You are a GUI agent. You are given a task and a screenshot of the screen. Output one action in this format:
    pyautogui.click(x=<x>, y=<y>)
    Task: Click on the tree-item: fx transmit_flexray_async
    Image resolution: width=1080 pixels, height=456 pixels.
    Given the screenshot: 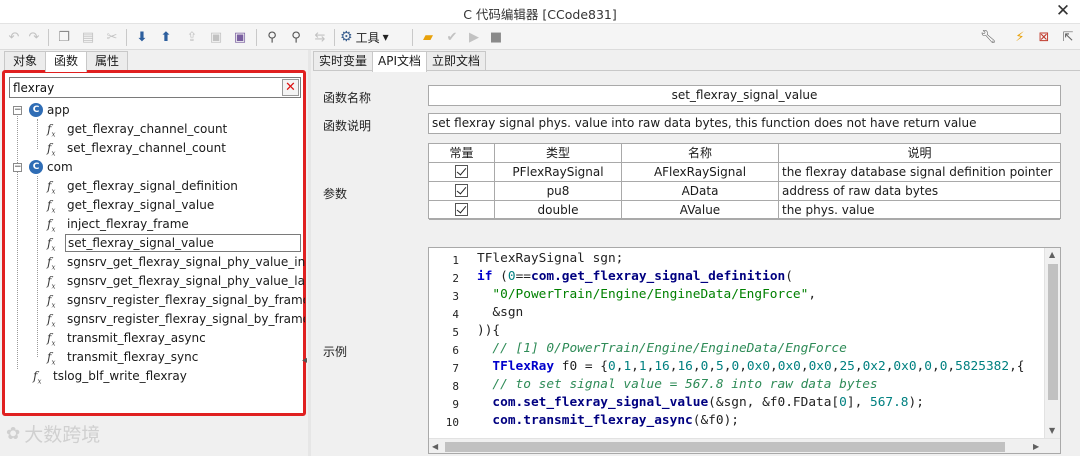 What is the action you would take?
    pyautogui.click(x=157, y=338)
    